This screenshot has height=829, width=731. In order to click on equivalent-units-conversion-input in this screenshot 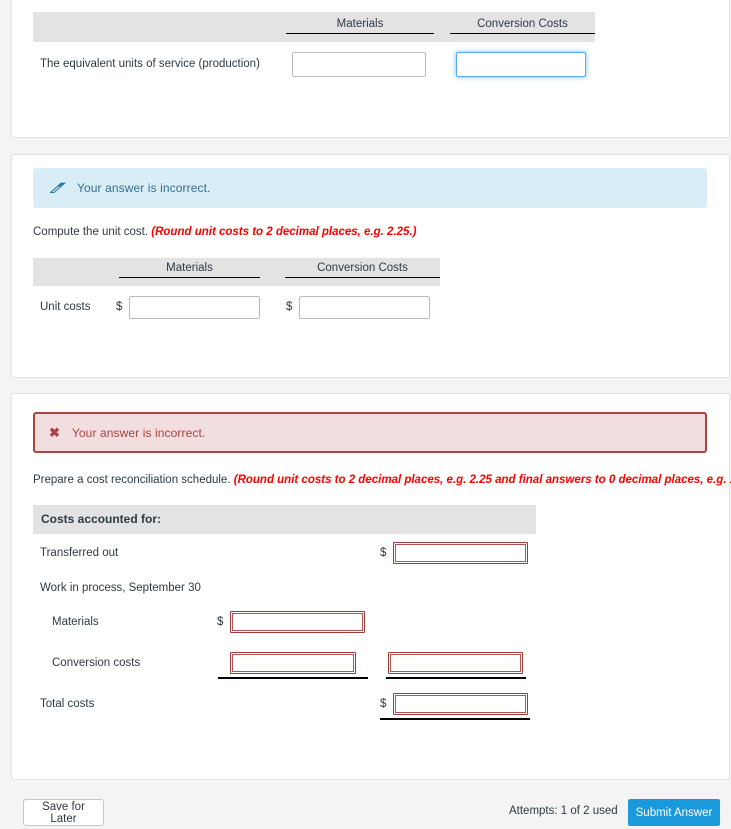, I will do `click(521, 64)`.